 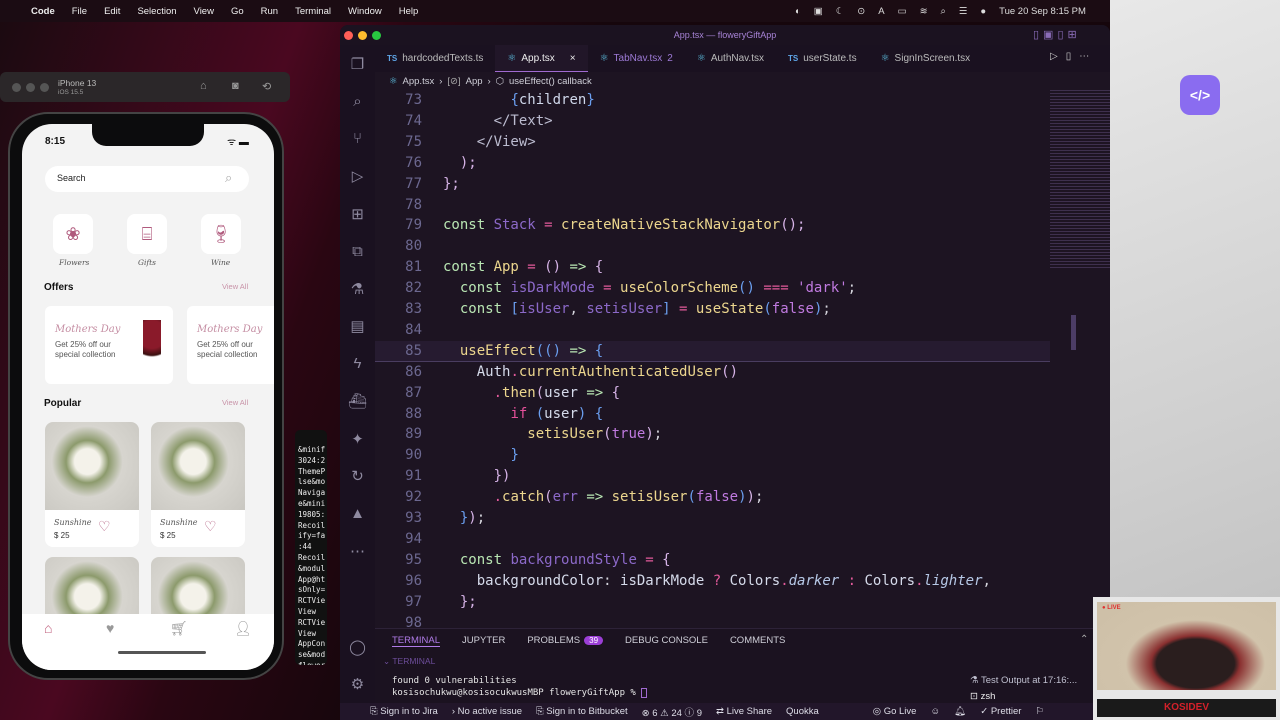 What do you see at coordinates (357, 477) in the screenshot?
I see `live-share-icon: ↻` at bounding box center [357, 477].